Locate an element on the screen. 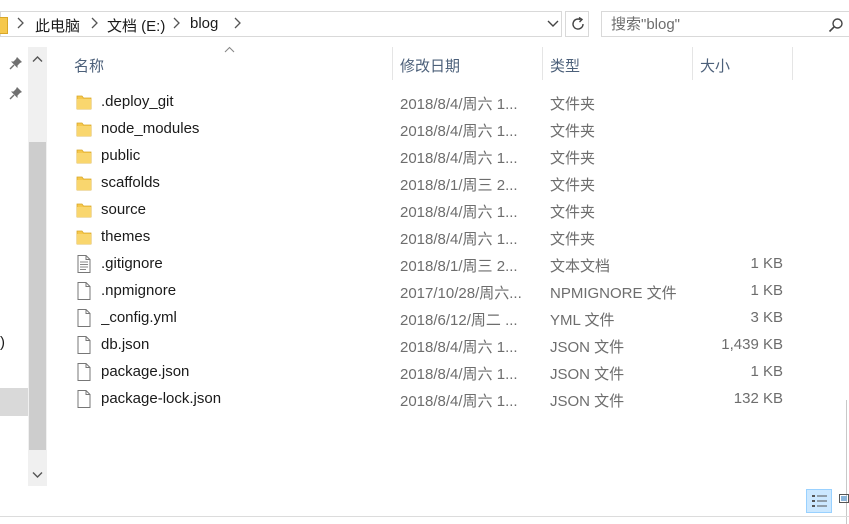  file-name: package.json is located at coordinates (145, 371).